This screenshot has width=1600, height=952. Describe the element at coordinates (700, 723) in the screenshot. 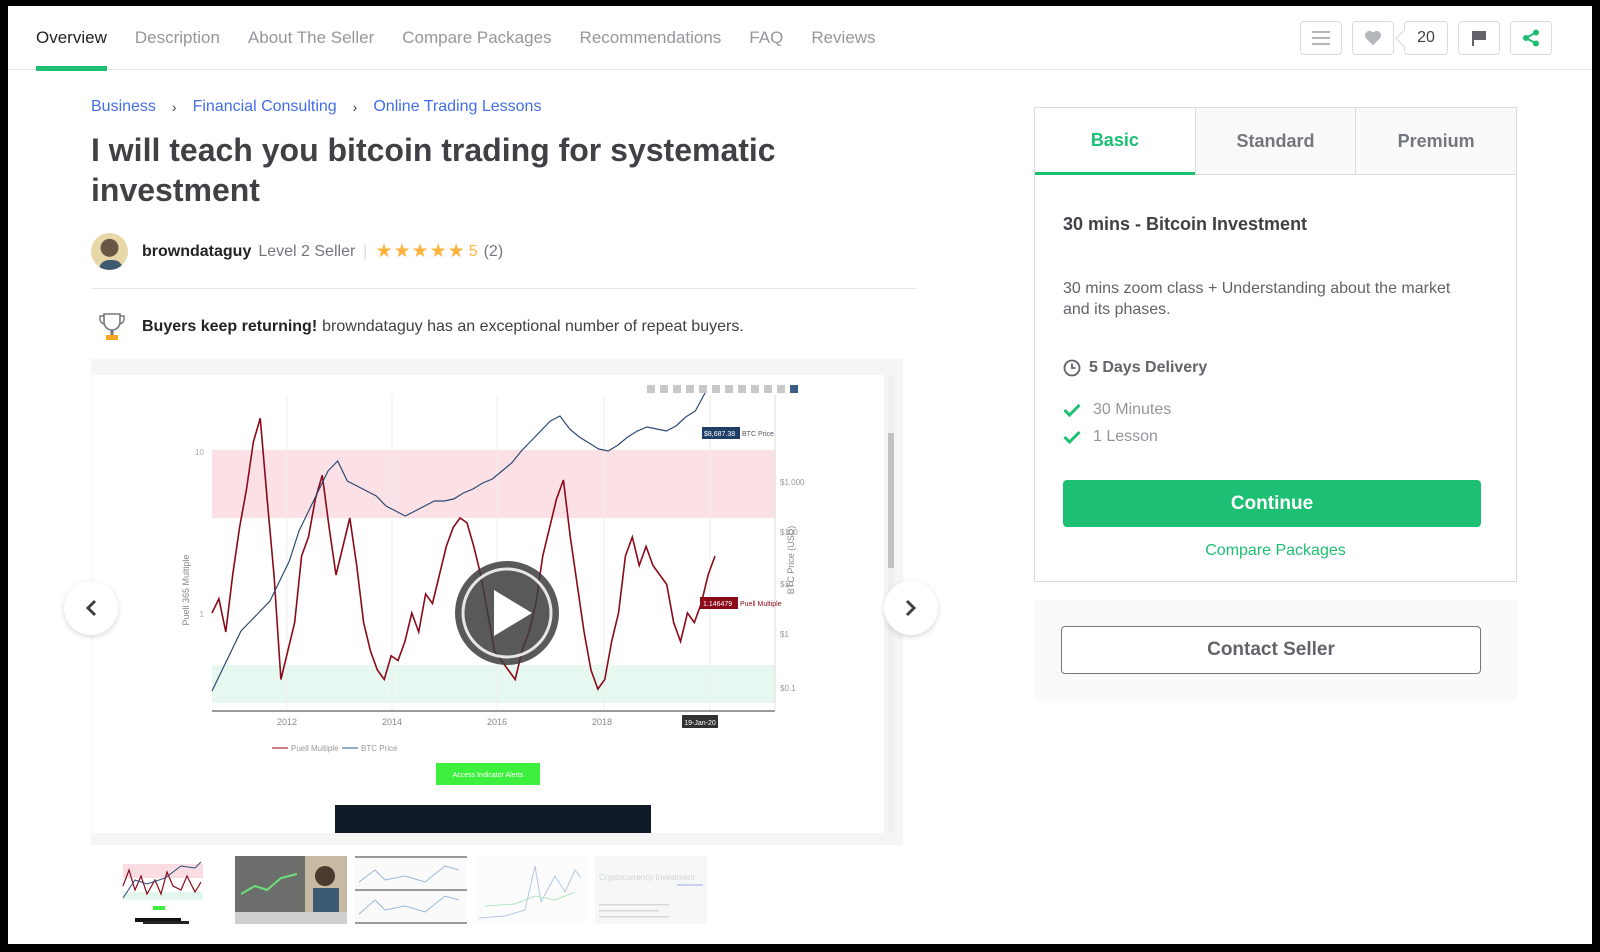

I see `date-tooltip-value: 19-Jan-20` at that location.